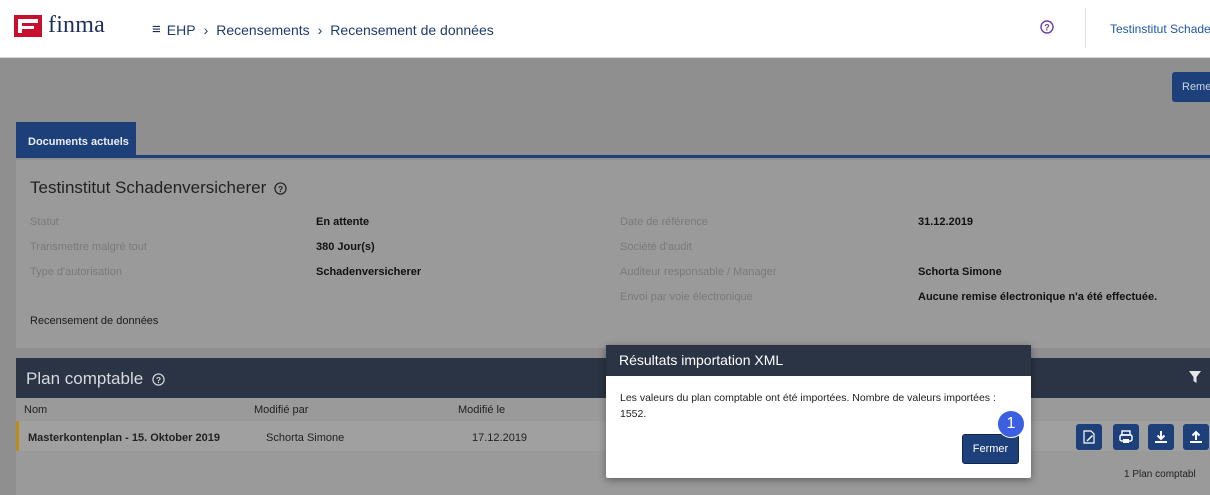 The width and height of the screenshot is (1210, 495). What do you see at coordinates (818, 360) in the screenshot?
I see `dialog-title: Résultats importation XML` at bounding box center [818, 360].